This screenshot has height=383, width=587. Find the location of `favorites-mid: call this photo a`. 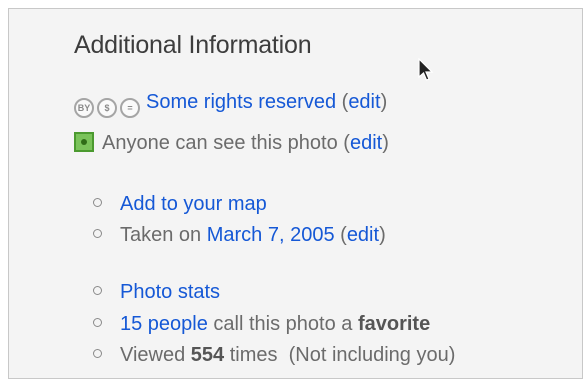

favorites-mid: call this photo a is located at coordinates (282, 324).